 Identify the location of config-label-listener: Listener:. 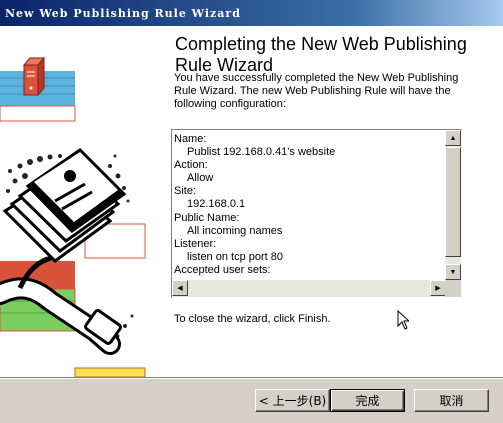
(195, 243).